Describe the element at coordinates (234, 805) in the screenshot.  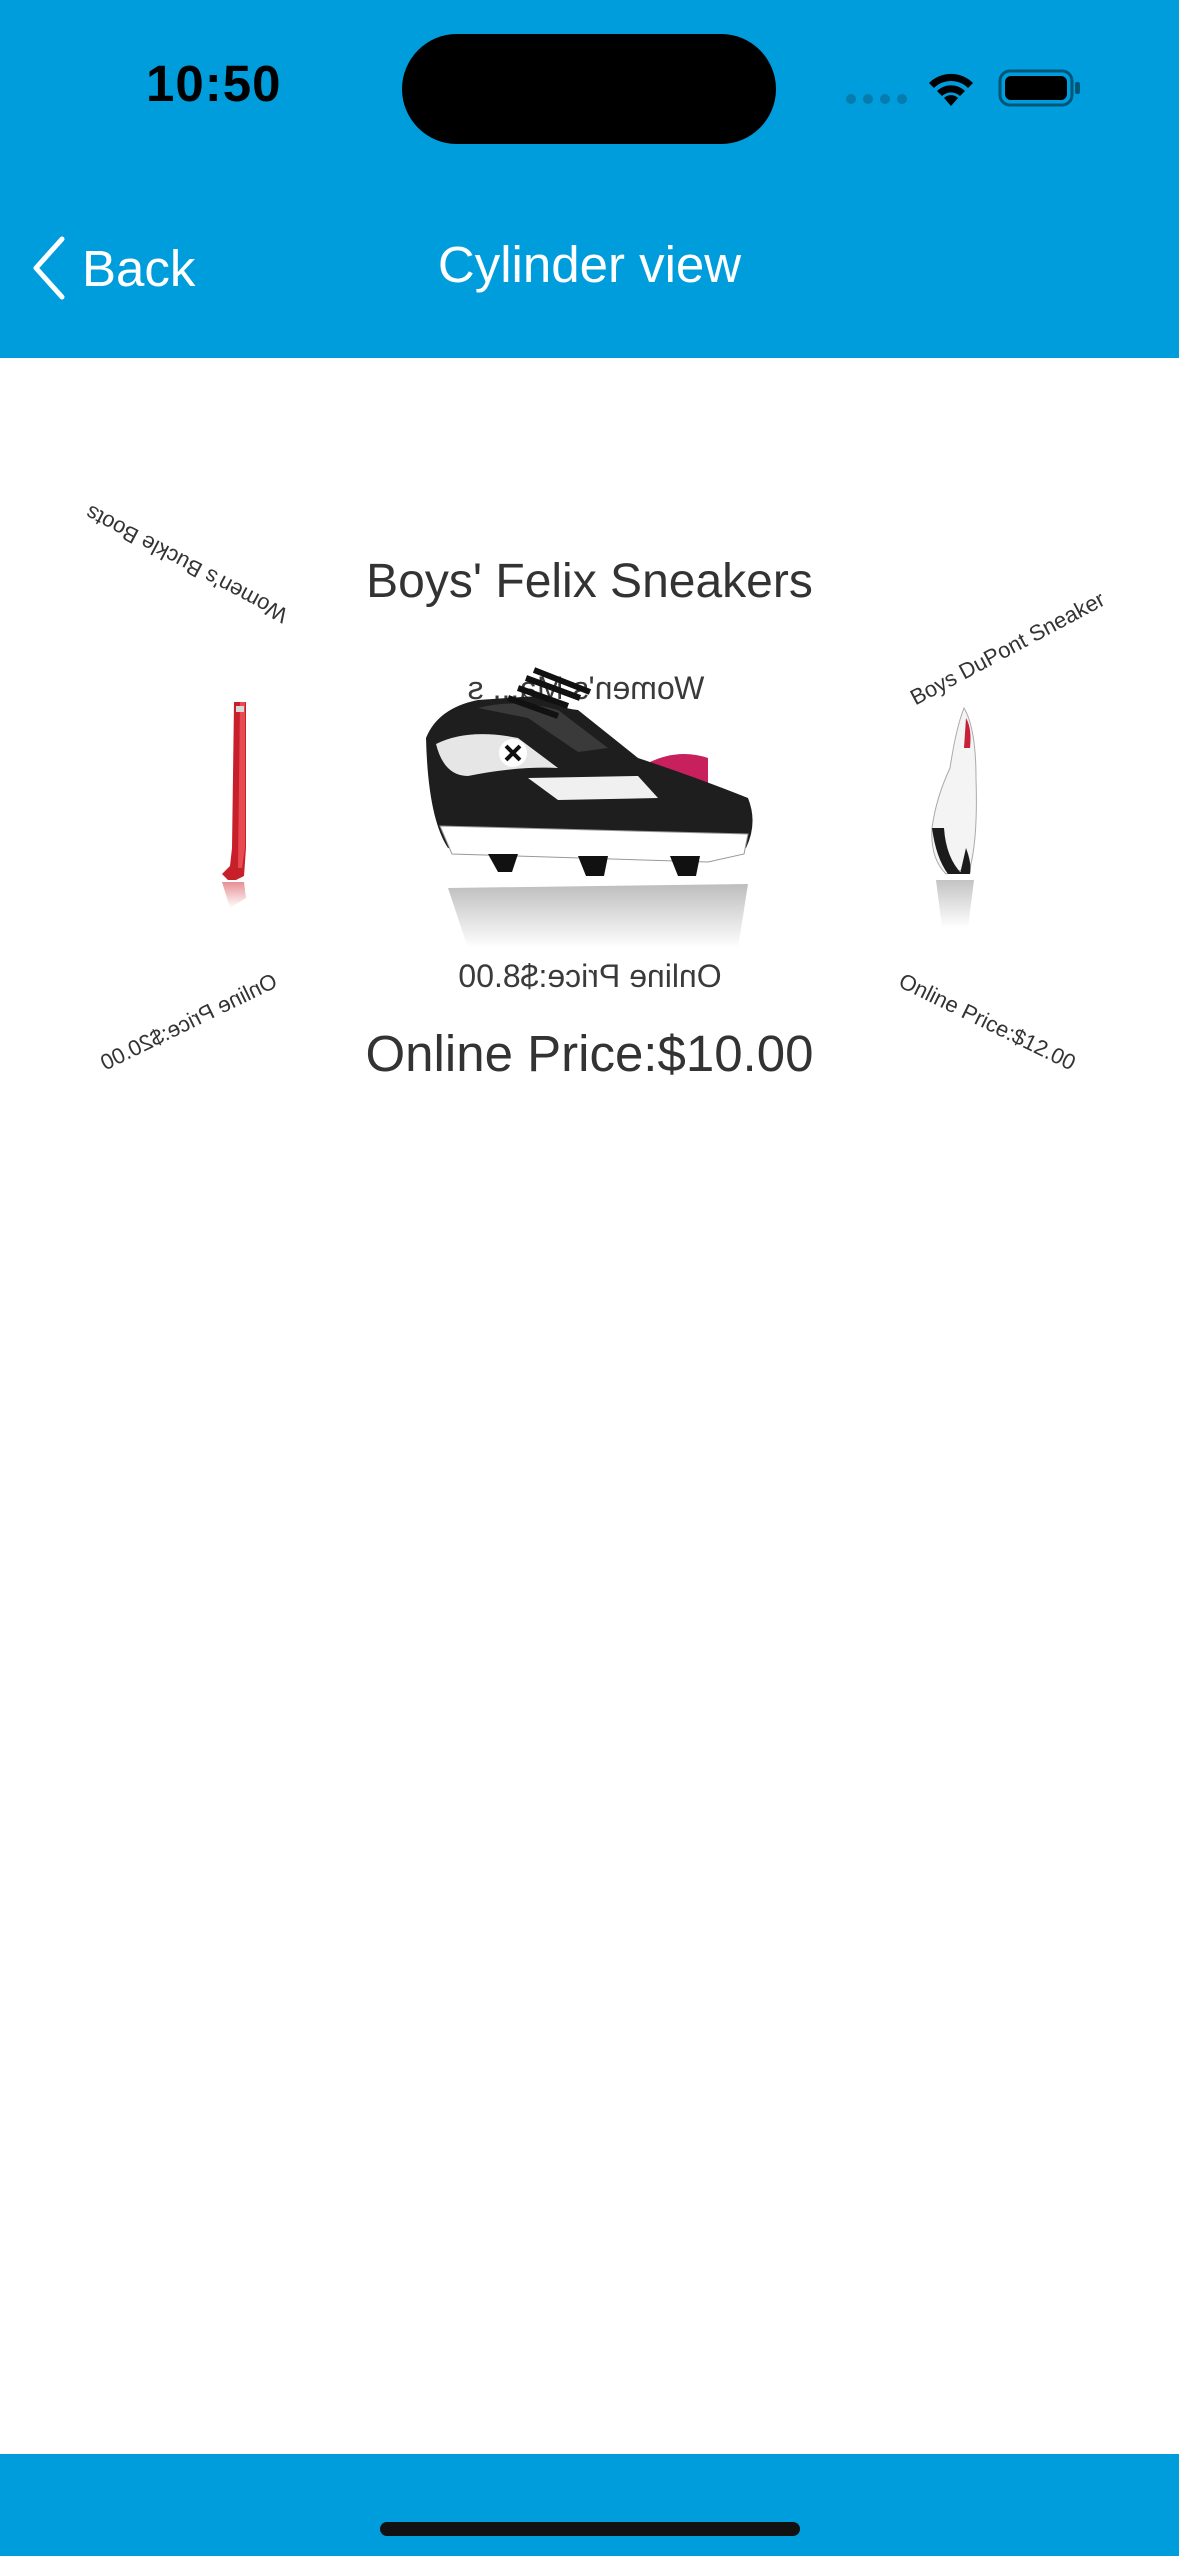
I see `boot-image` at that location.